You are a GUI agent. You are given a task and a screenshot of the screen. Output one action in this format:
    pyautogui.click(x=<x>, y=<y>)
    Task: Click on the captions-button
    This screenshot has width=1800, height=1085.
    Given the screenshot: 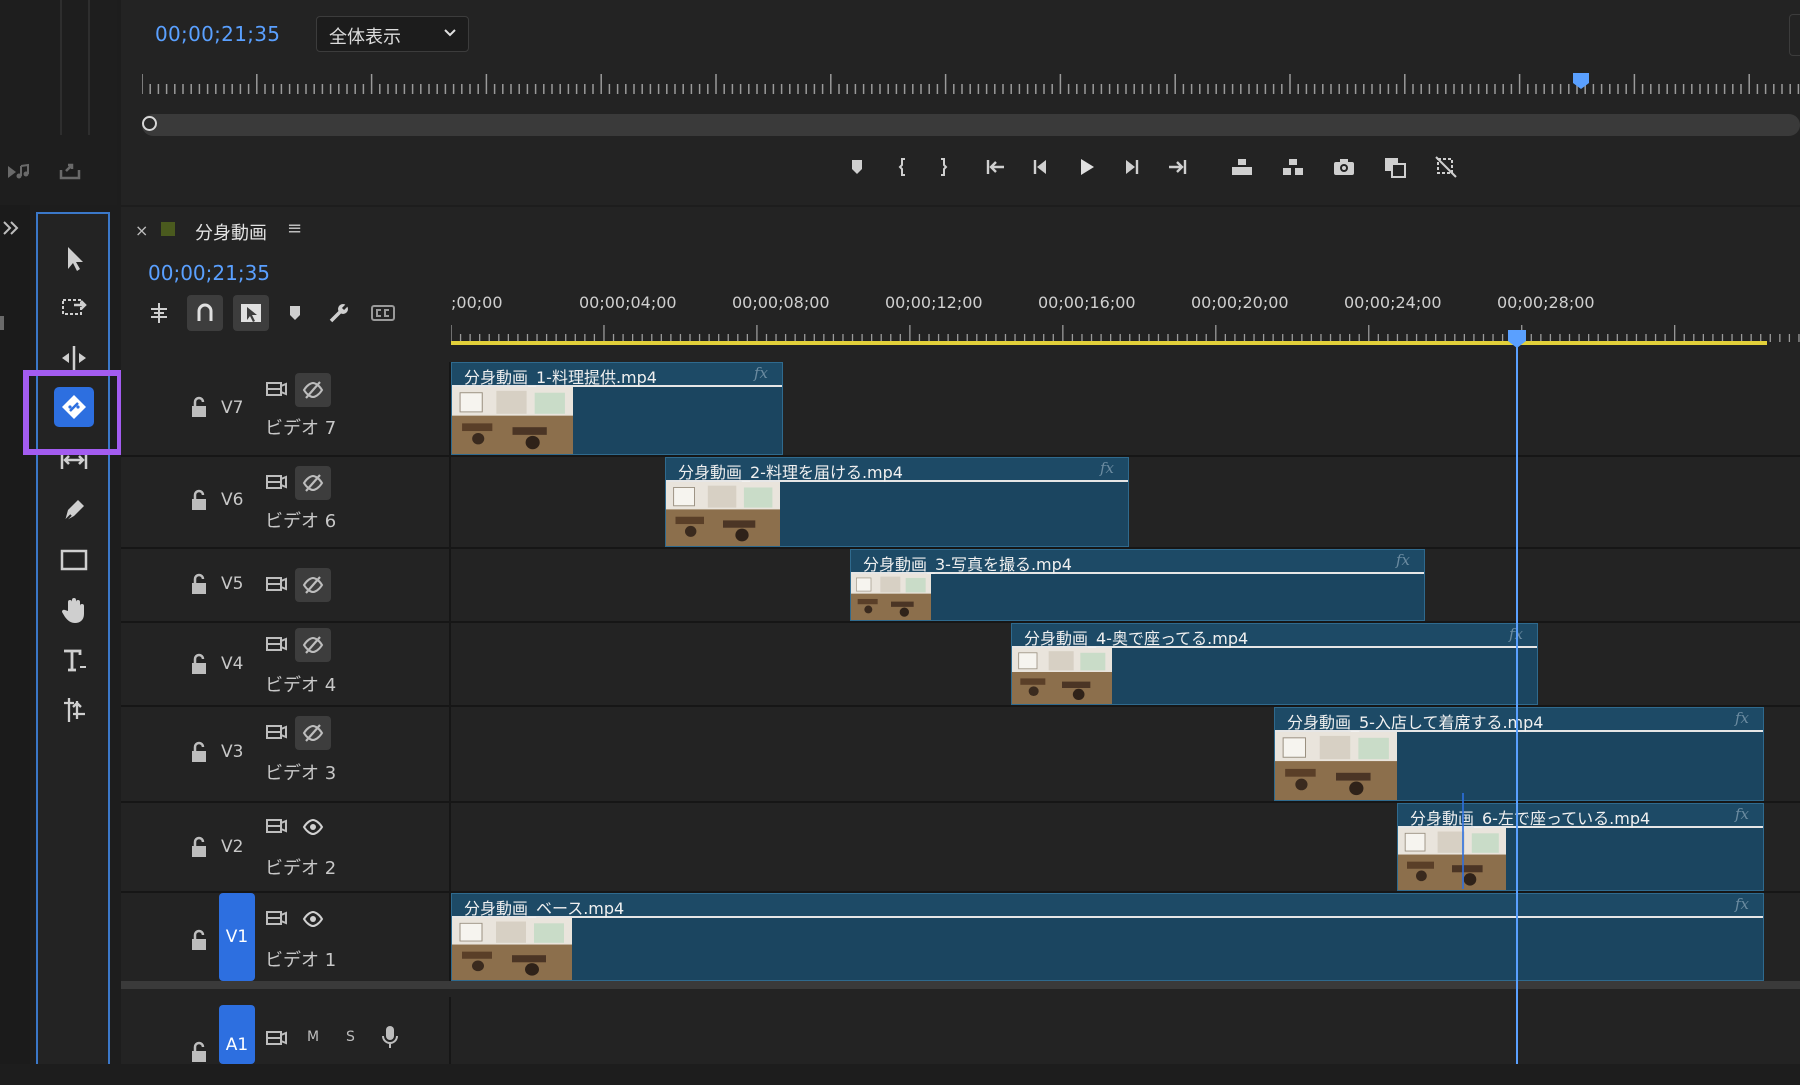 What is the action you would take?
    pyautogui.click(x=383, y=313)
    